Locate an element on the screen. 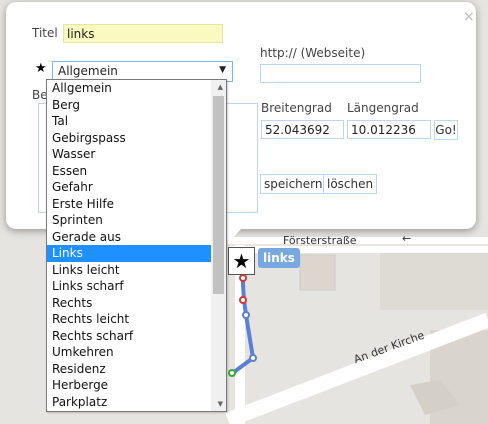 This screenshot has height=424, width=488. oneway-arrow: ← is located at coordinates (407, 238).